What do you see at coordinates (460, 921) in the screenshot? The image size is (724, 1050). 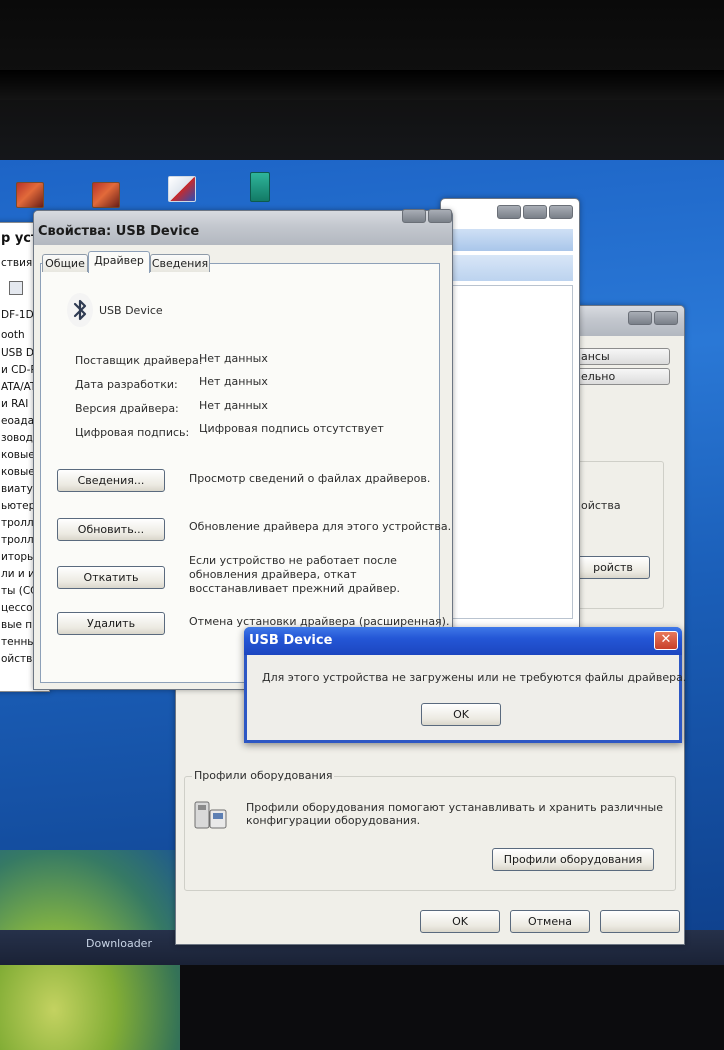 I see `back-ok-button: OK` at bounding box center [460, 921].